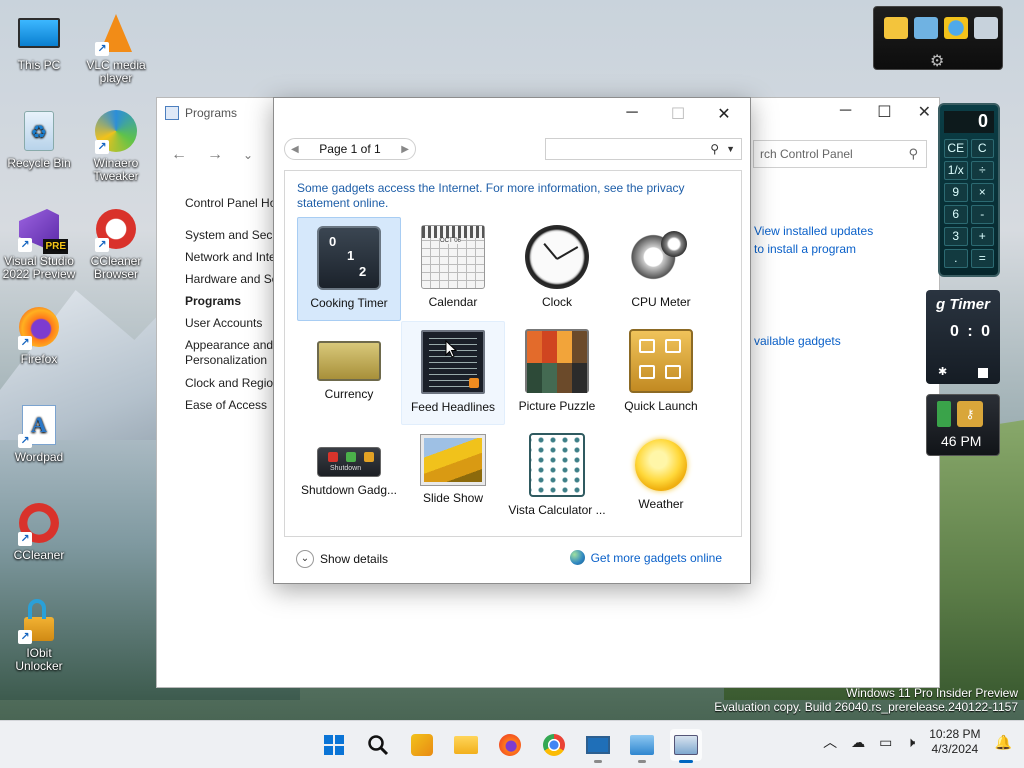  Describe the element at coordinates (982, 148) in the screenshot. I see `calc-key: C` at that location.